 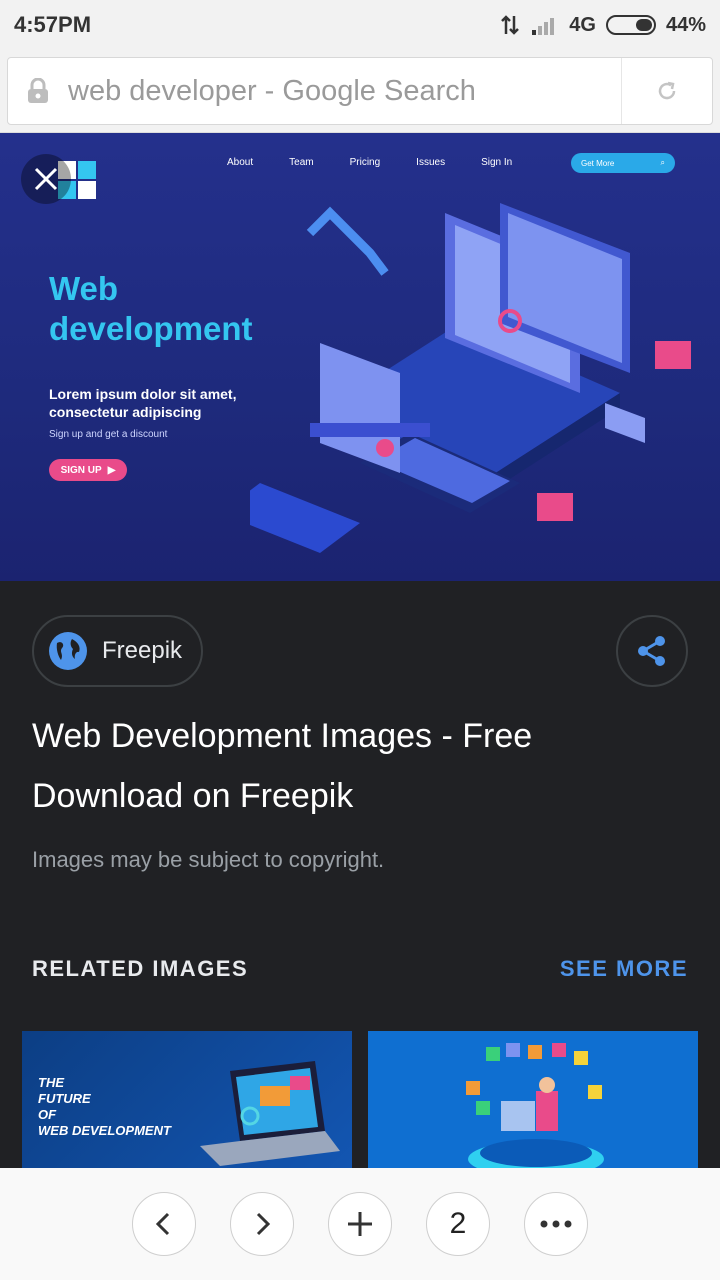 I want to click on hero-title: Web development, so click(x=151, y=309).